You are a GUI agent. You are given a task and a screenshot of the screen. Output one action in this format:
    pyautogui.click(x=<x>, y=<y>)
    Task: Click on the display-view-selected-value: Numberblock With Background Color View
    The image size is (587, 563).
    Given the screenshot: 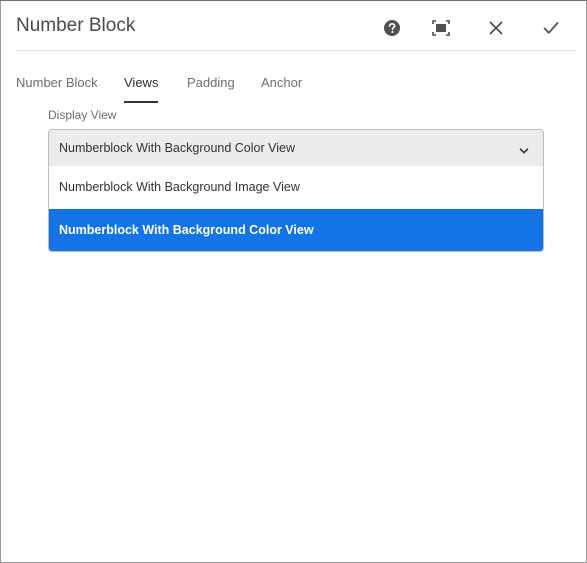 What is the action you would take?
    pyautogui.click(x=177, y=148)
    